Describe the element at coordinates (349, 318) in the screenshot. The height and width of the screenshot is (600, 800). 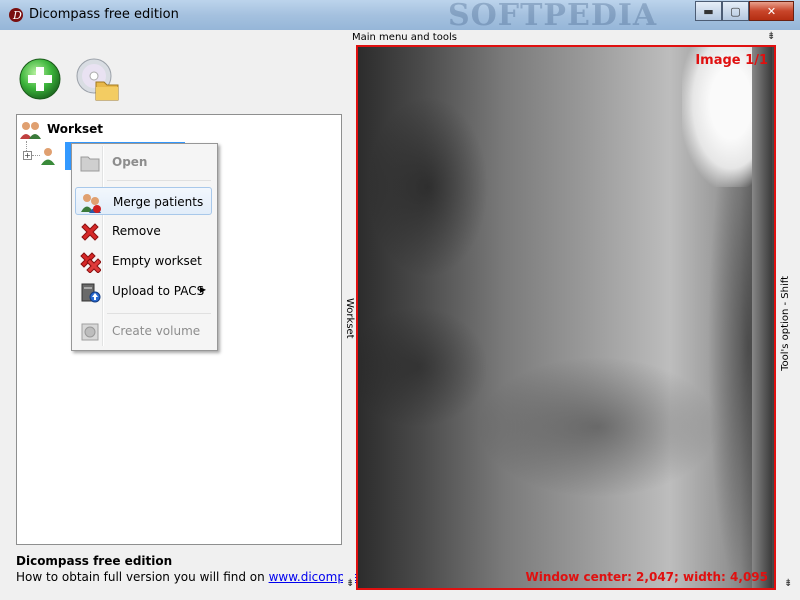
I see `workset-panel-label: Workset` at that location.